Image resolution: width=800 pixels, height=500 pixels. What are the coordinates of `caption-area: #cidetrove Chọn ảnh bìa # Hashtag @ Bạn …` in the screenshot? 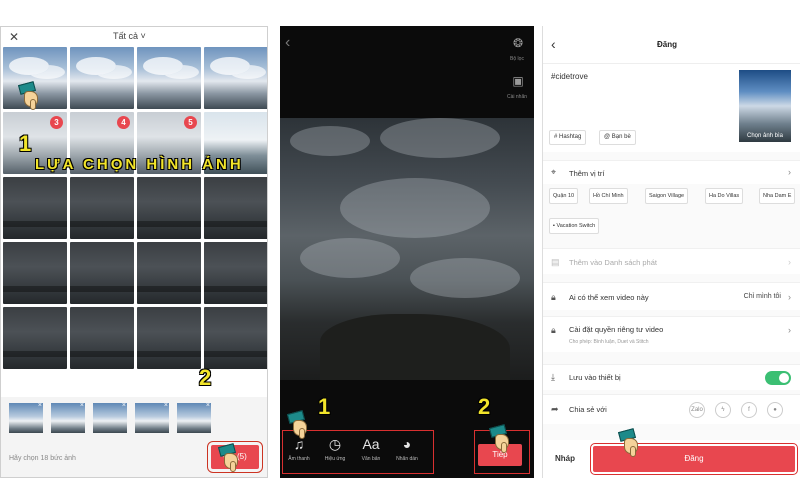 It's located at (671, 108).